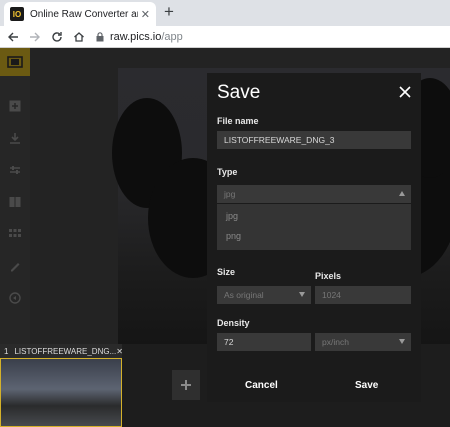 This screenshot has height=427, width=450. What do you see at coordinates (230, 194) in the screenshot?
I see `type-selected-value: jpg` at bounding box center [230, 194].